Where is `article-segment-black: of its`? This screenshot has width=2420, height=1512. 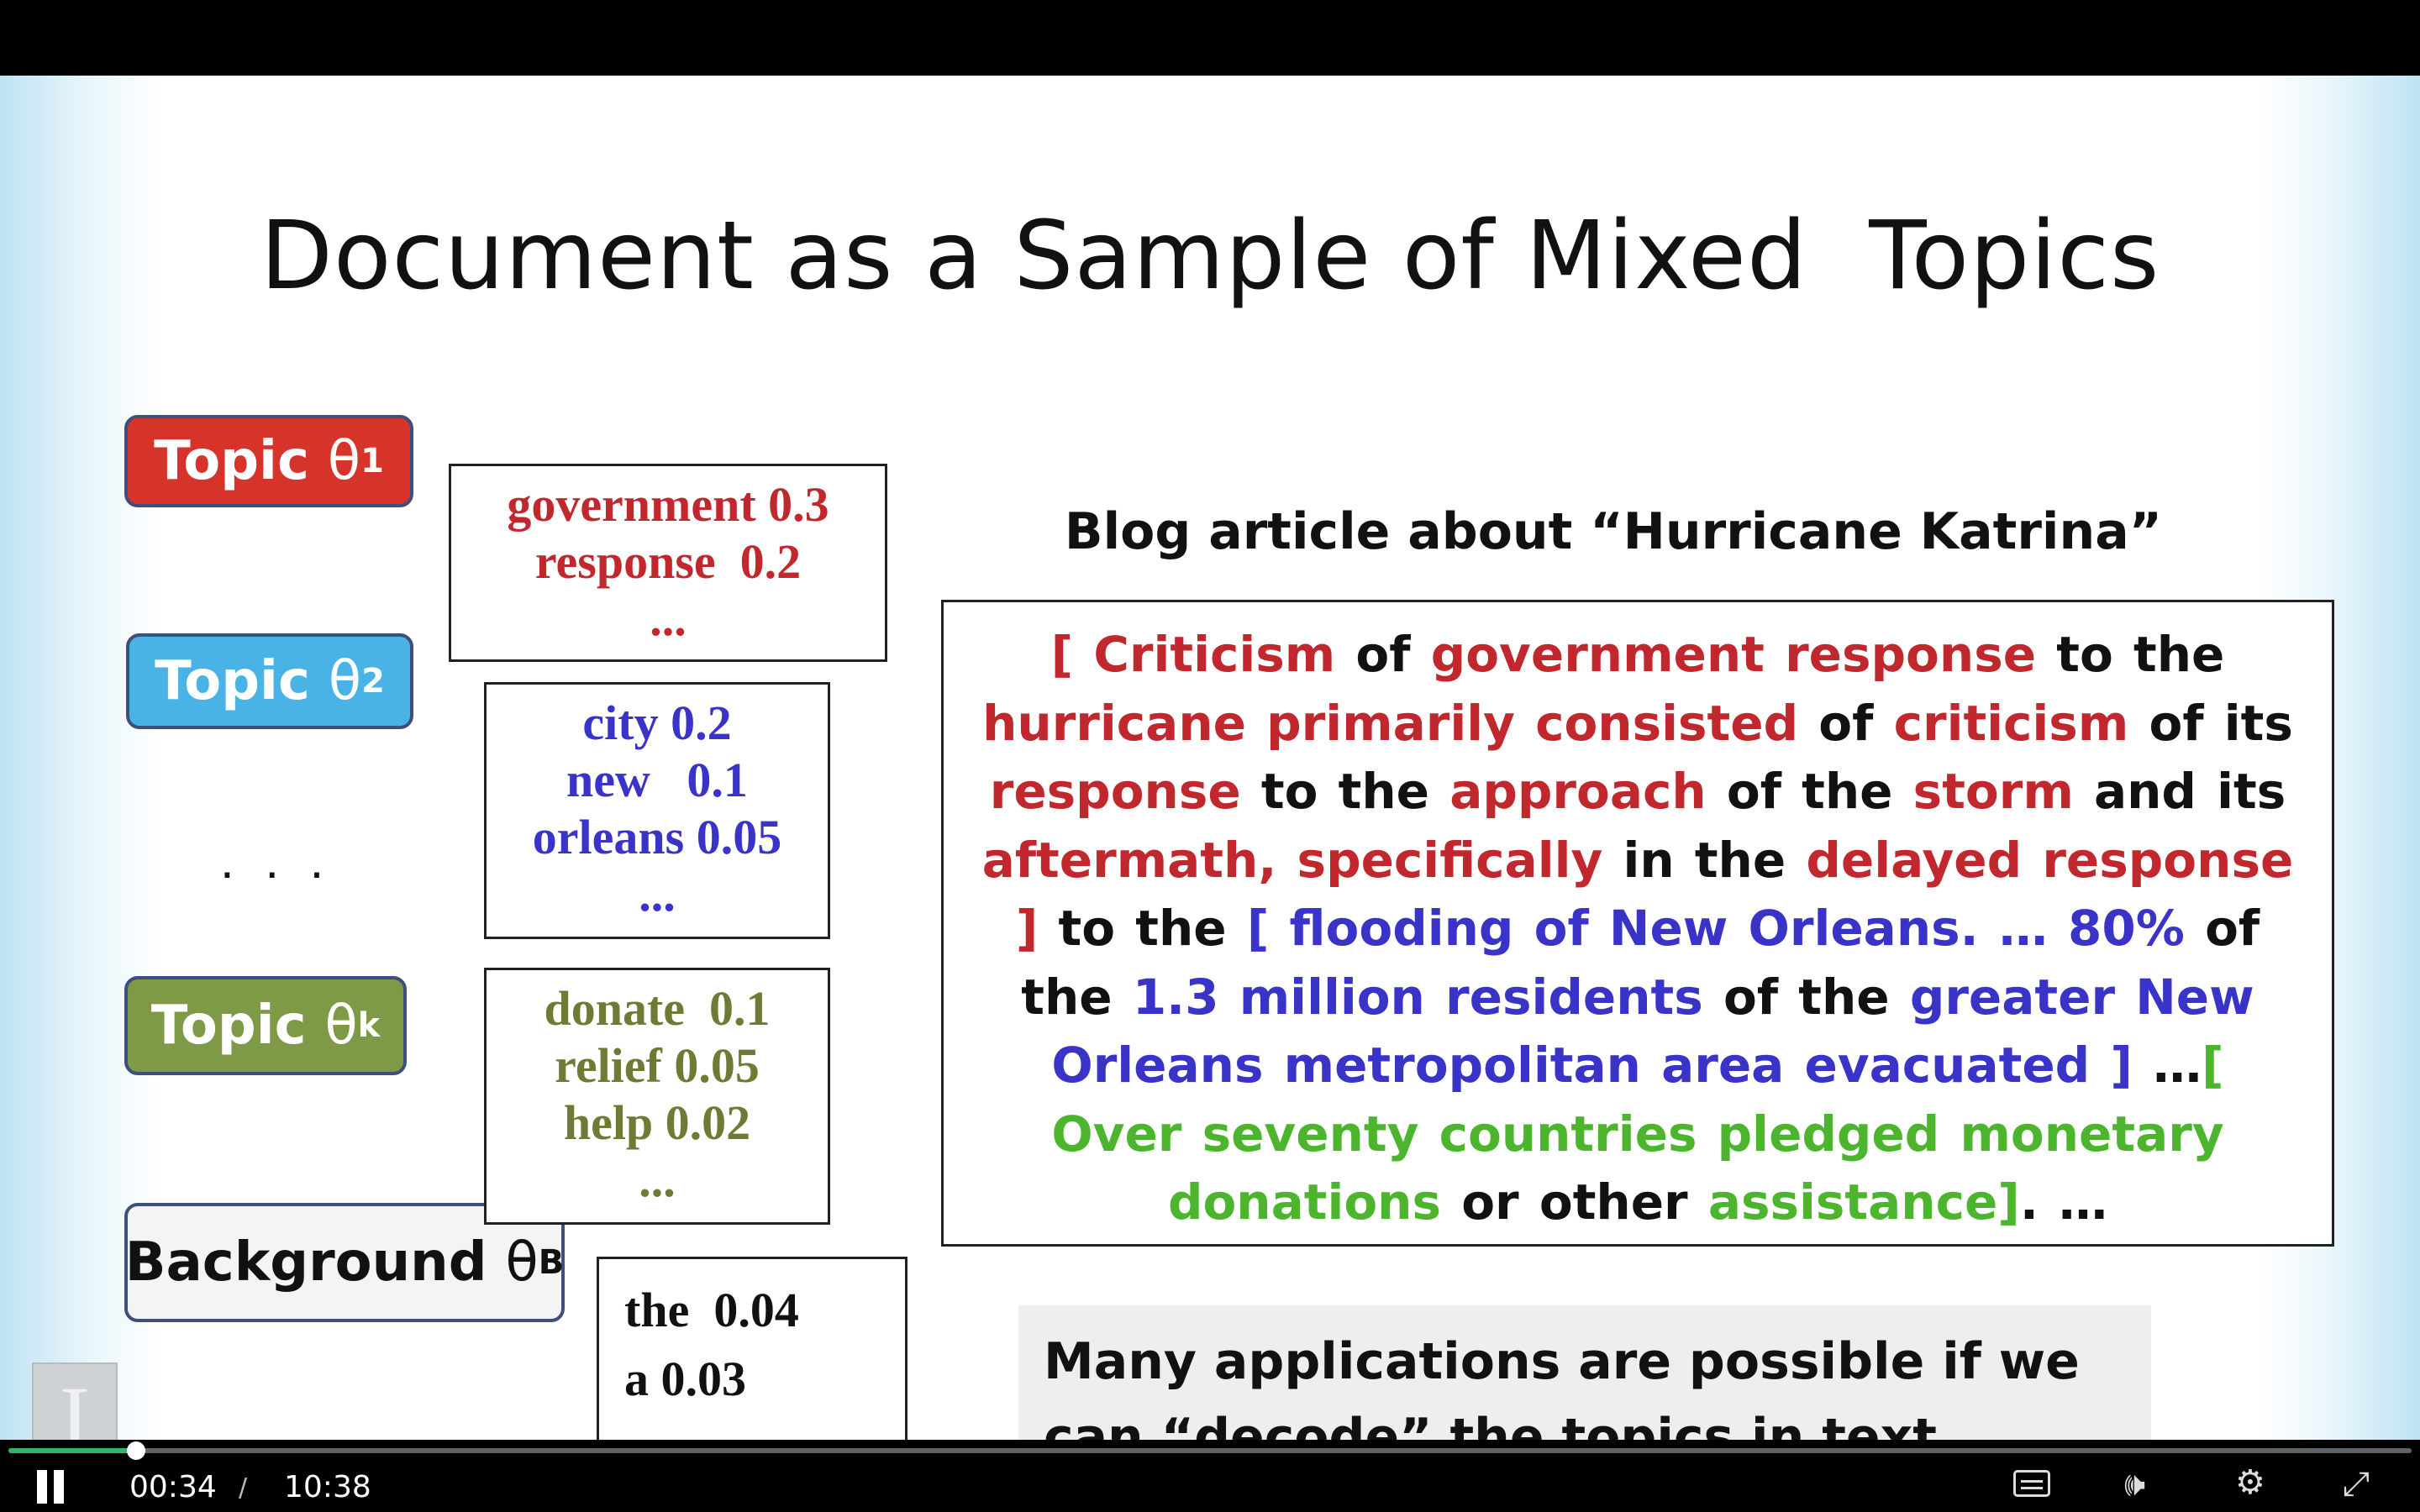 article-segment-black: of its is located at coordinates (2221, 723).